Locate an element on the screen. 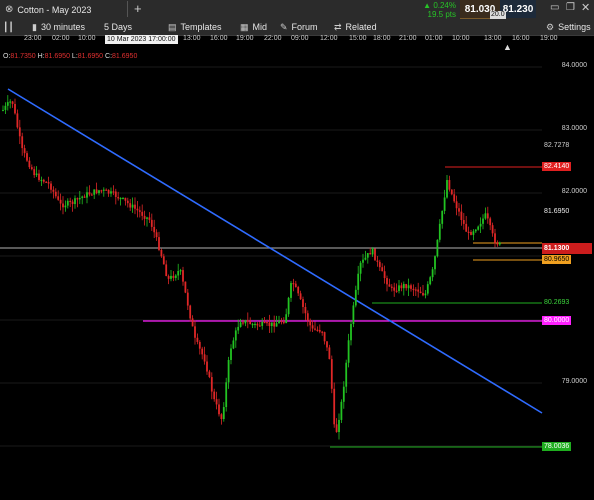 This screenshot has height=500, width=594. window-icon: ▭ is located at coordinates (554, 7).